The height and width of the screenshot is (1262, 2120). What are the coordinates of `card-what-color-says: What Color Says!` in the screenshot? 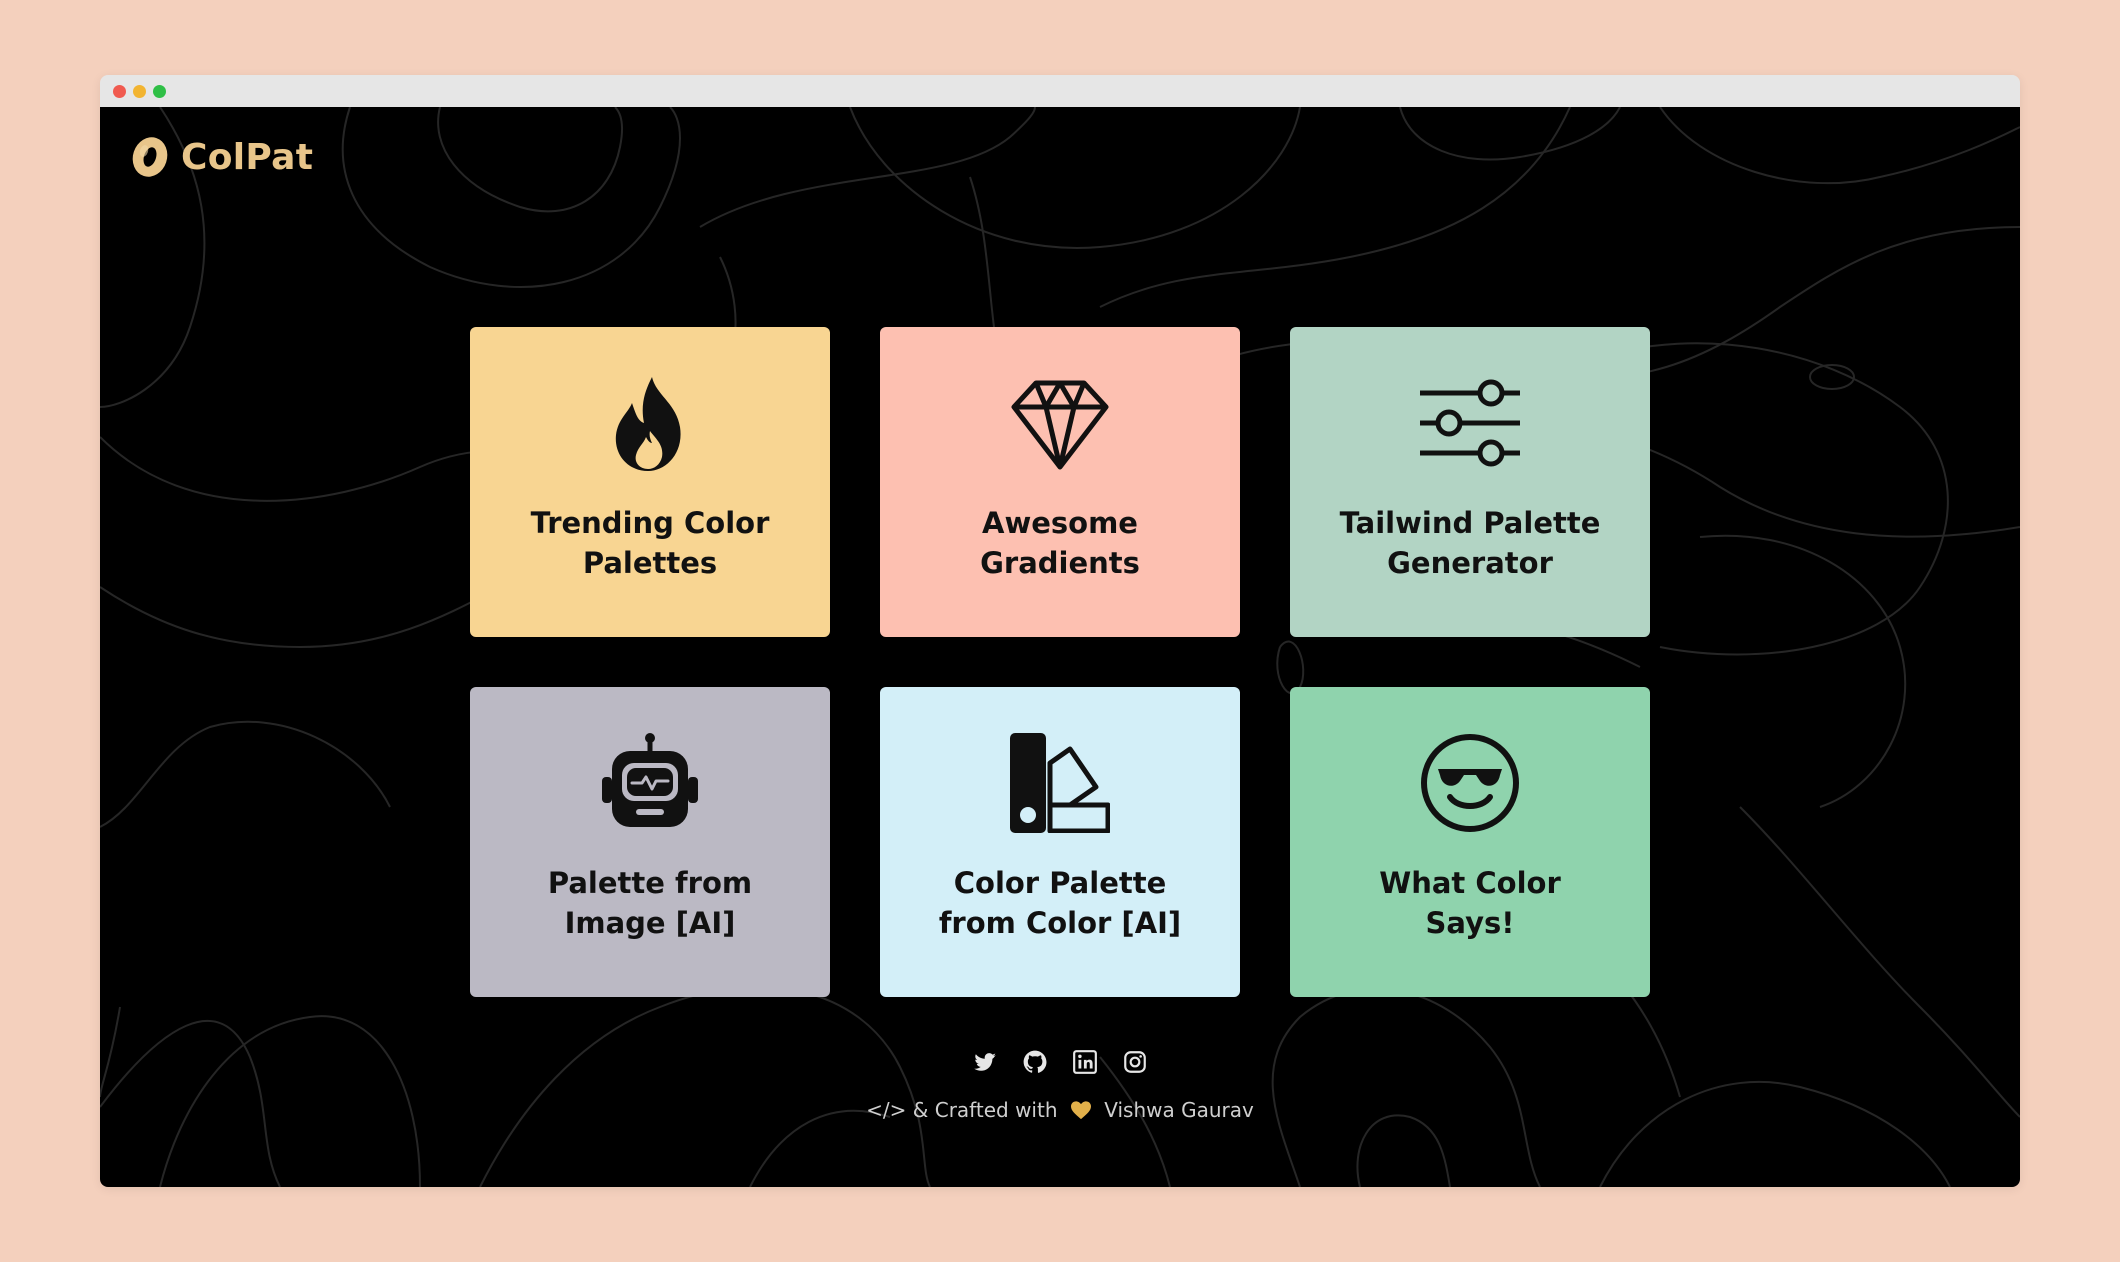 It's located at (1470, 842).